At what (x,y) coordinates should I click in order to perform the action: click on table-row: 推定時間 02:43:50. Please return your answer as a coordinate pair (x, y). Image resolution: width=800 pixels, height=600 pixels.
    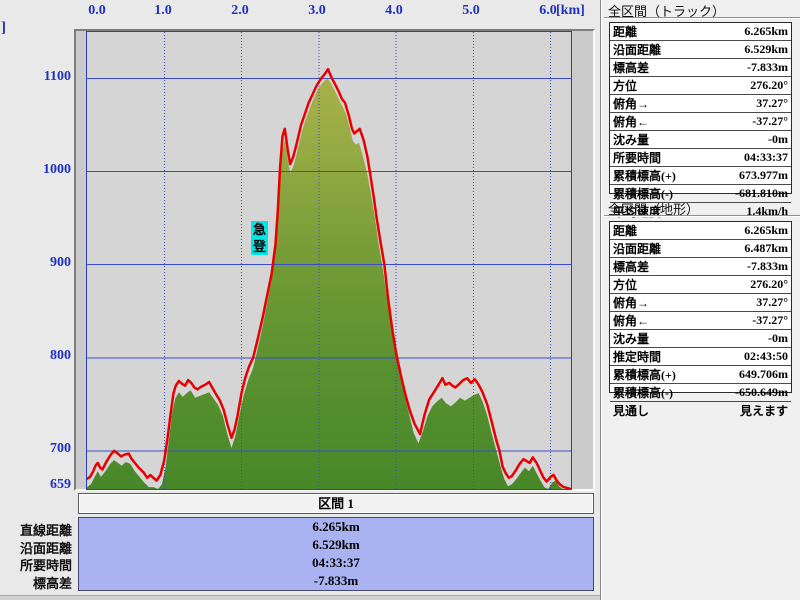
    Looking at the image, I should click on (700, 357).